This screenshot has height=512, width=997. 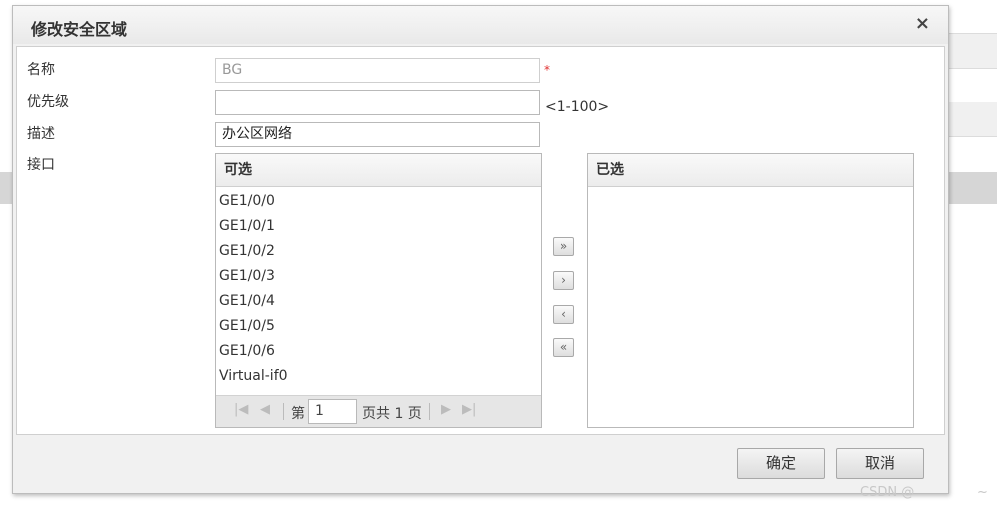 What do you see at coordinates (982, 492) in the screenshot?
I see `watermark-tail: ~` at bounding box center [982, 492].